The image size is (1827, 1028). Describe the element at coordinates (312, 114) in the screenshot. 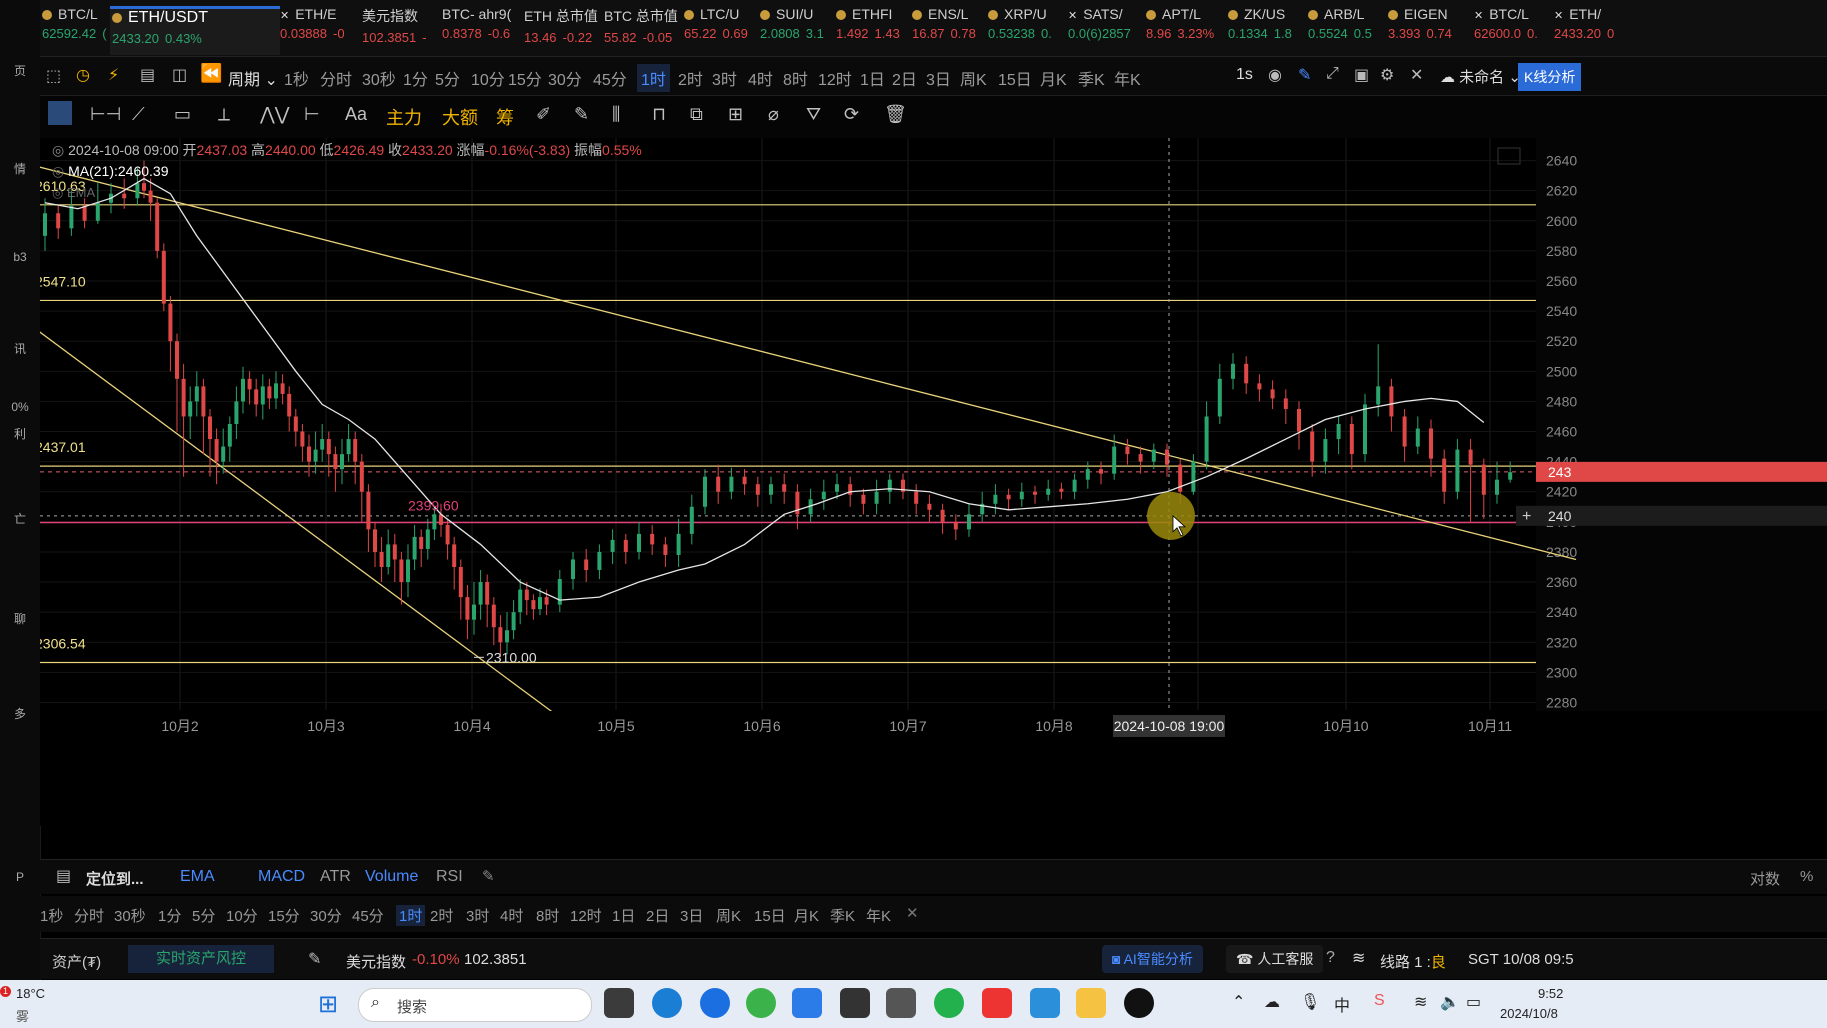

I see `measure-icon: ⊢` at that location.